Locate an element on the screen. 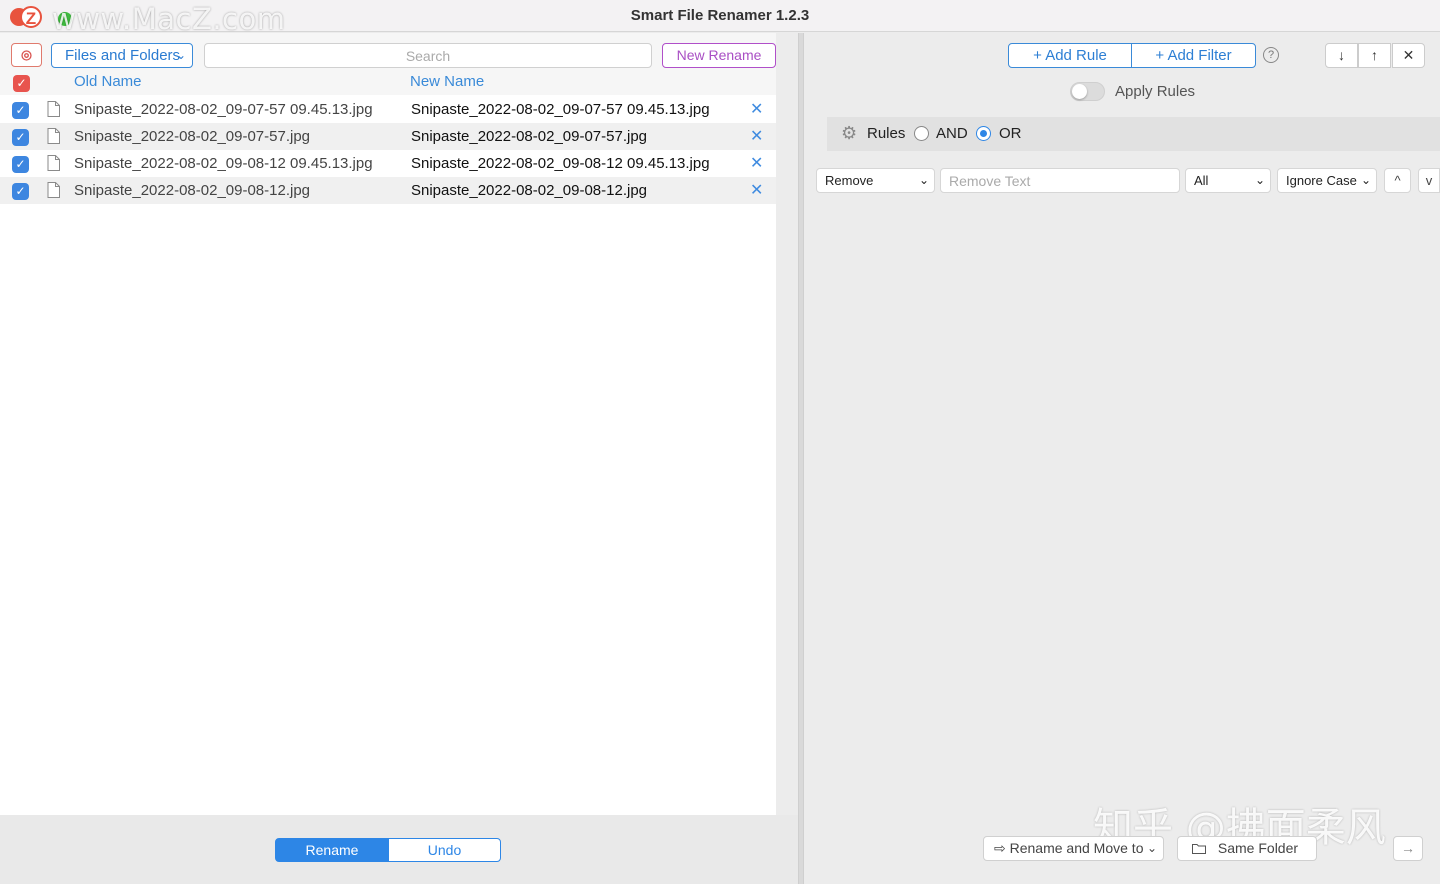  rules-label: Rules is located at coordinates (886, 133).